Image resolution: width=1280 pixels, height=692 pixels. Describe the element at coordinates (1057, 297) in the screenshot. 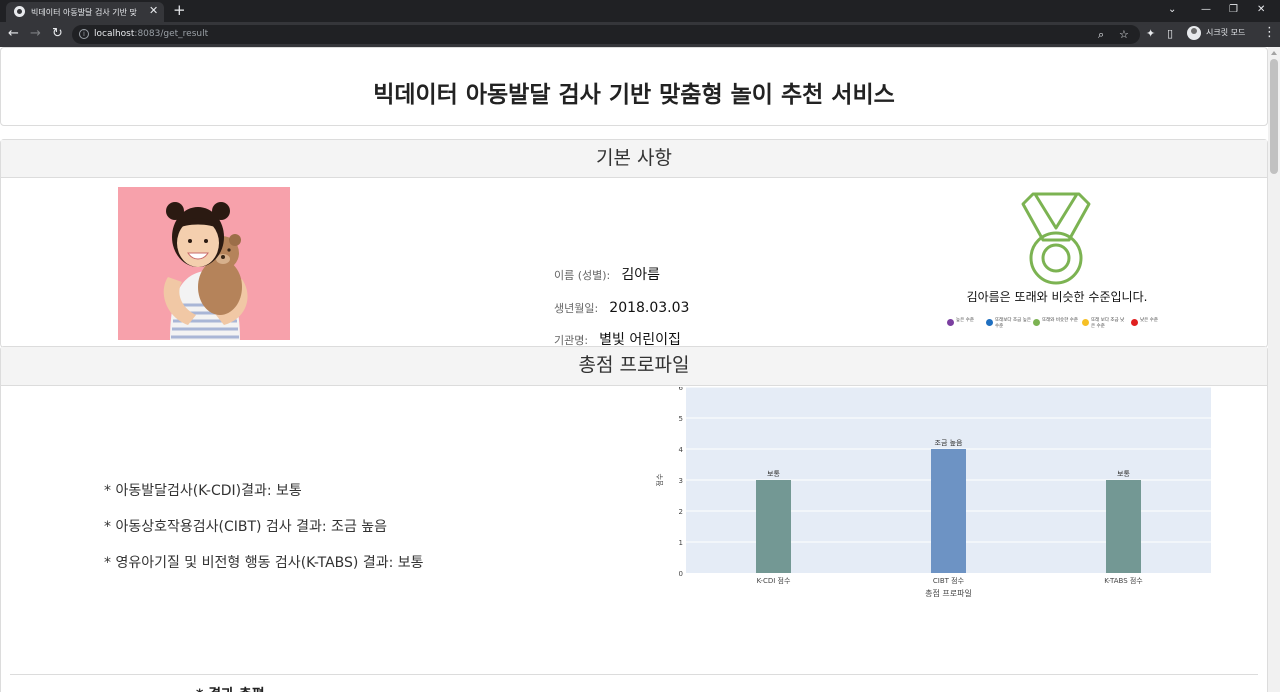

I see `level-description: 김아름은 또래와 비슷한 수준입니다.` at that location.